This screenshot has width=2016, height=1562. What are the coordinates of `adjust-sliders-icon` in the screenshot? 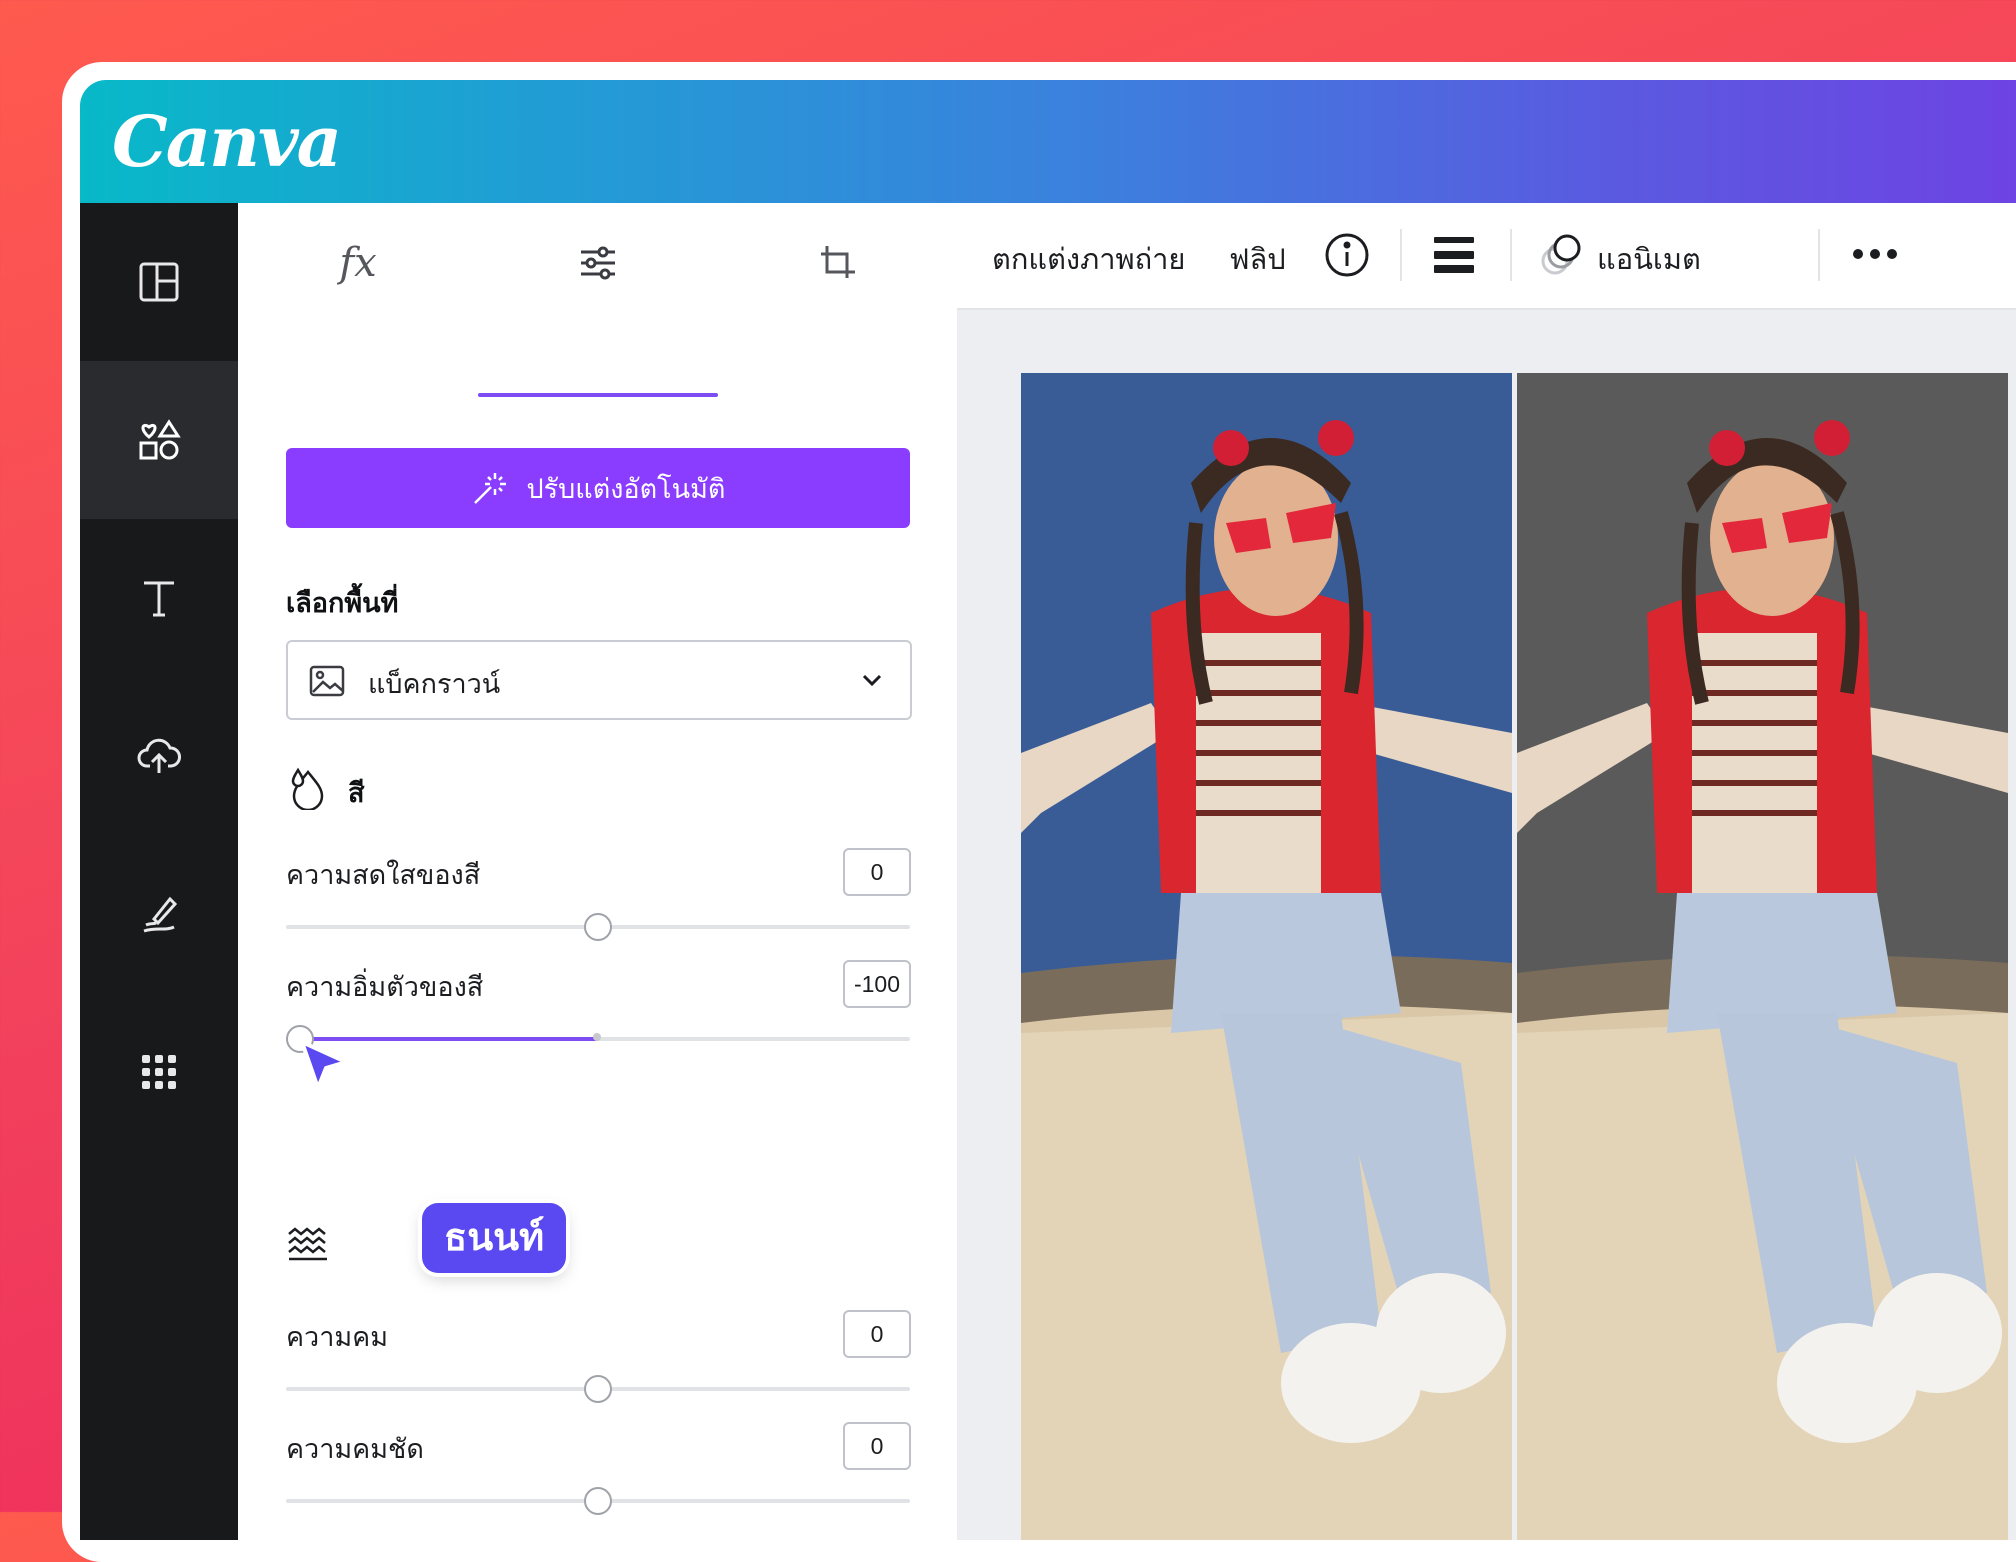 It's located at (598, 263).